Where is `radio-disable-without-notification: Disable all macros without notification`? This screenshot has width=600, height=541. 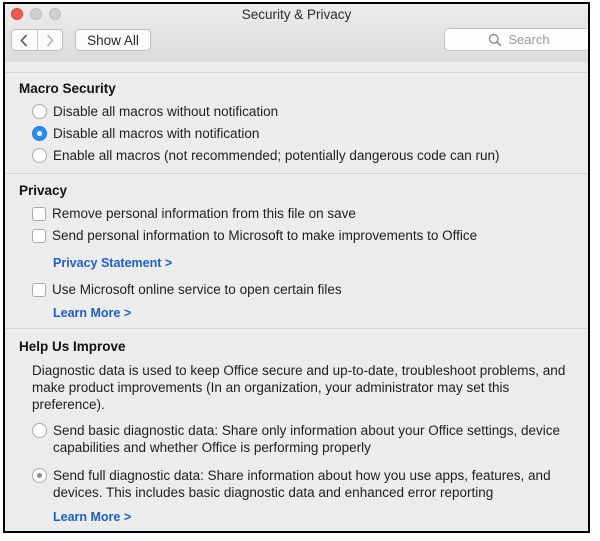
radio-disable-without-notification: Disable all macros without notification is located at coordinates (155, 111).